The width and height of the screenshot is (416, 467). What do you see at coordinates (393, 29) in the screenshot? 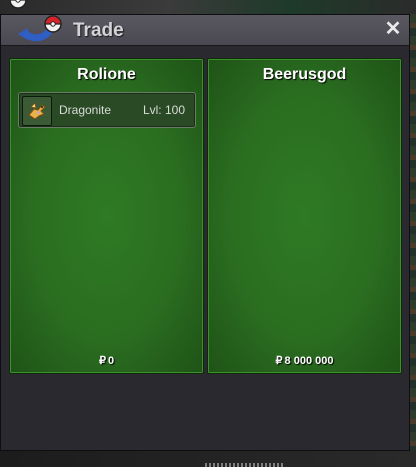
I see `close-button: ✕` at bounding box center [393, 29].